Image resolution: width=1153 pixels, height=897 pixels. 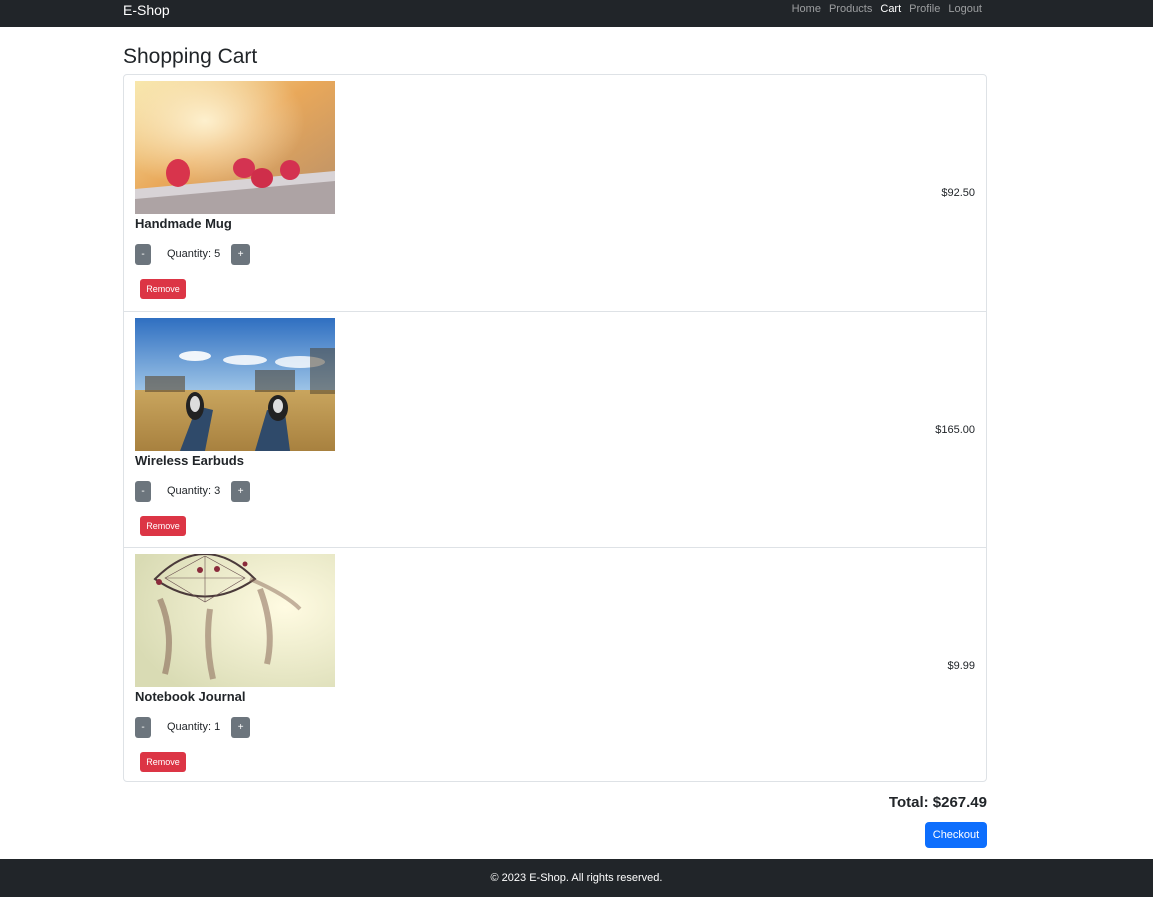 I want to click on nav-link-products: Products, so click(x=850, y=9).